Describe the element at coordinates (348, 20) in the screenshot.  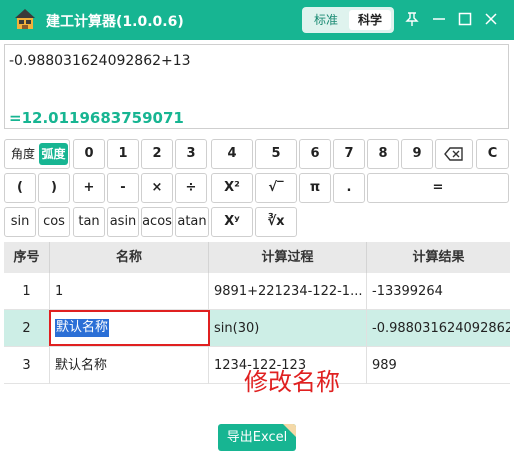
I see `mode-switch: 标准 科学` at that location.